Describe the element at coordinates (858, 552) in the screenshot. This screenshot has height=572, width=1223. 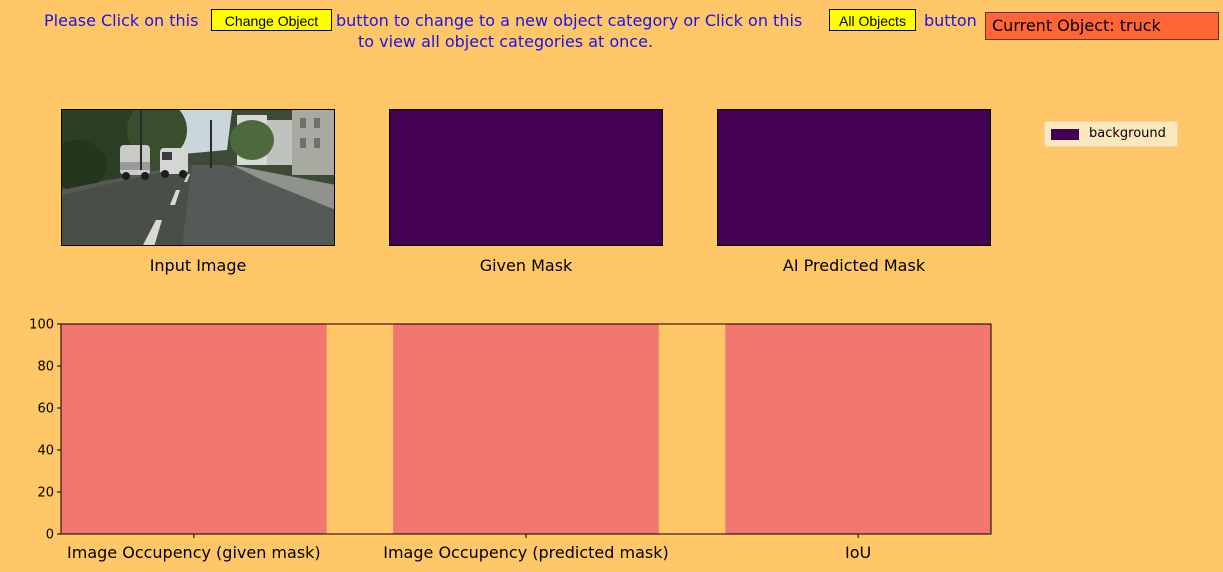
I see `x-tick-label-2: IoU` at that location.